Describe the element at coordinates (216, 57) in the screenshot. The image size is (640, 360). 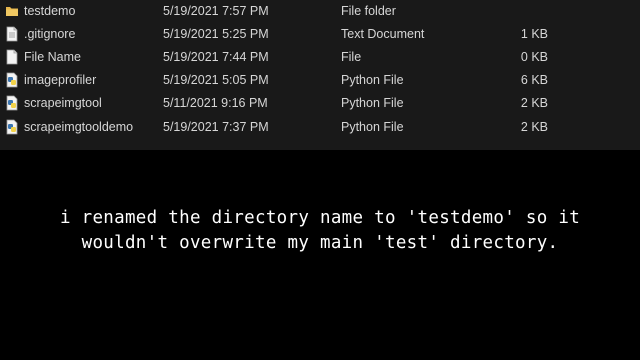
I see `file-date: 5/19/2021 7:44 PM` at that location.